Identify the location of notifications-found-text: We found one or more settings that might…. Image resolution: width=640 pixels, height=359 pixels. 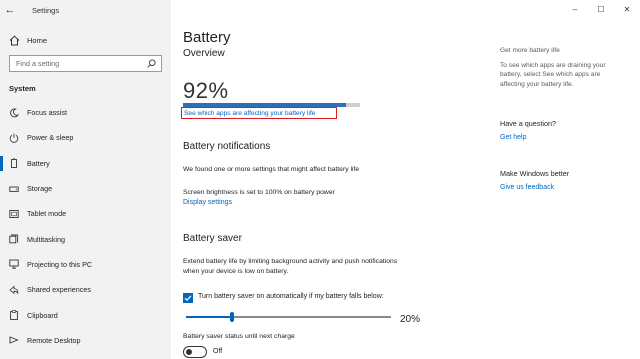
(271, 169).